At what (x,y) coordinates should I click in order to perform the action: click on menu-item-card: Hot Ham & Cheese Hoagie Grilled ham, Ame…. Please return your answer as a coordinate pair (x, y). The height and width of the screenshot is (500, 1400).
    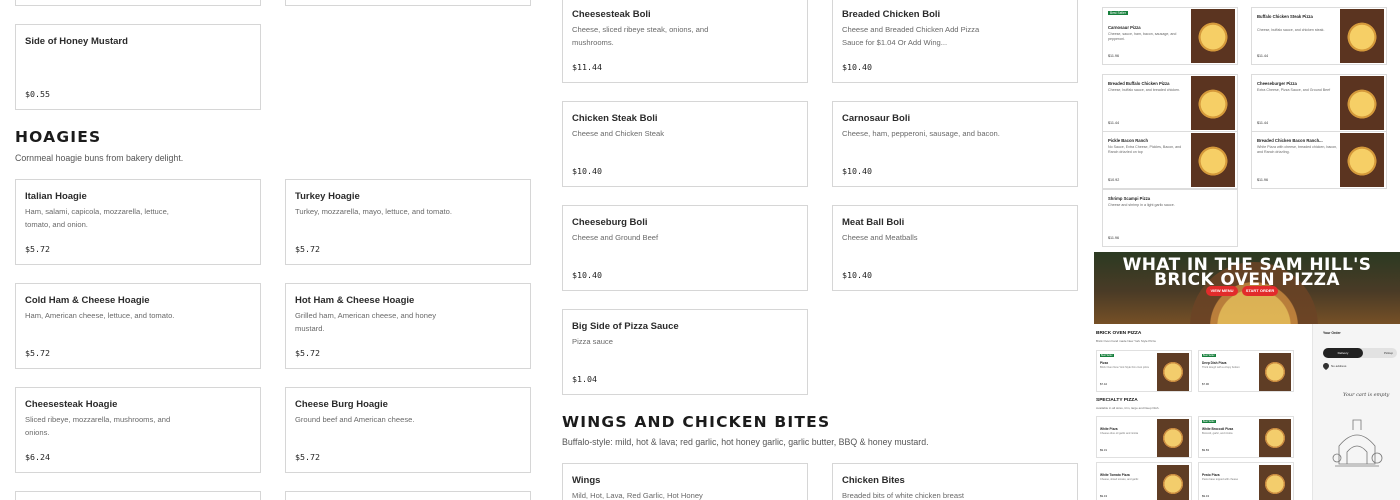
    Looking at the image, I should click on (408, 326).